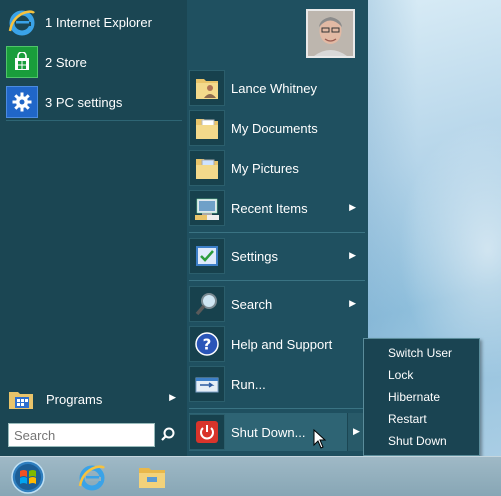 The height and width of the screenshot is (496, 501). What do you see at coordinates (274, 88) in the screenshot?
I see `user-folder-label: Lance Whitney` at bounding box center [274, 88].